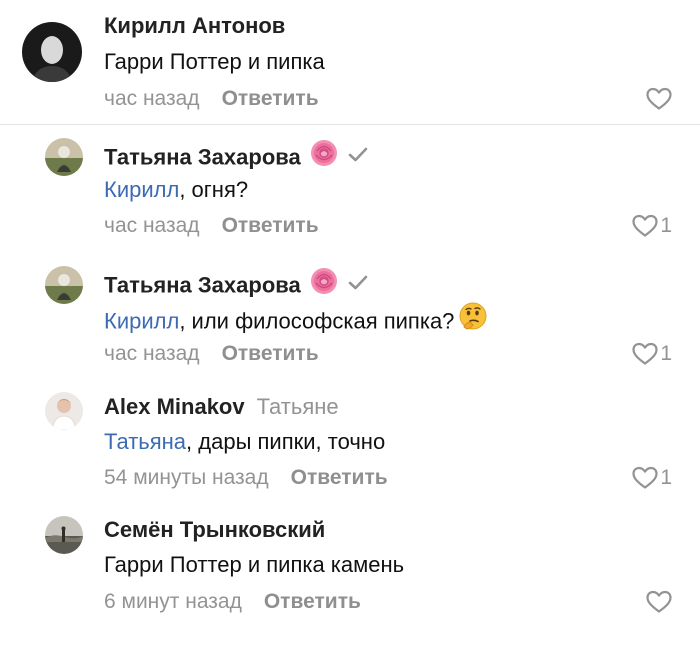  What do you see at coordinates (214, 189) in the screenshot?
I see `comment-body: , огня?` at bounding box center [214, 189].